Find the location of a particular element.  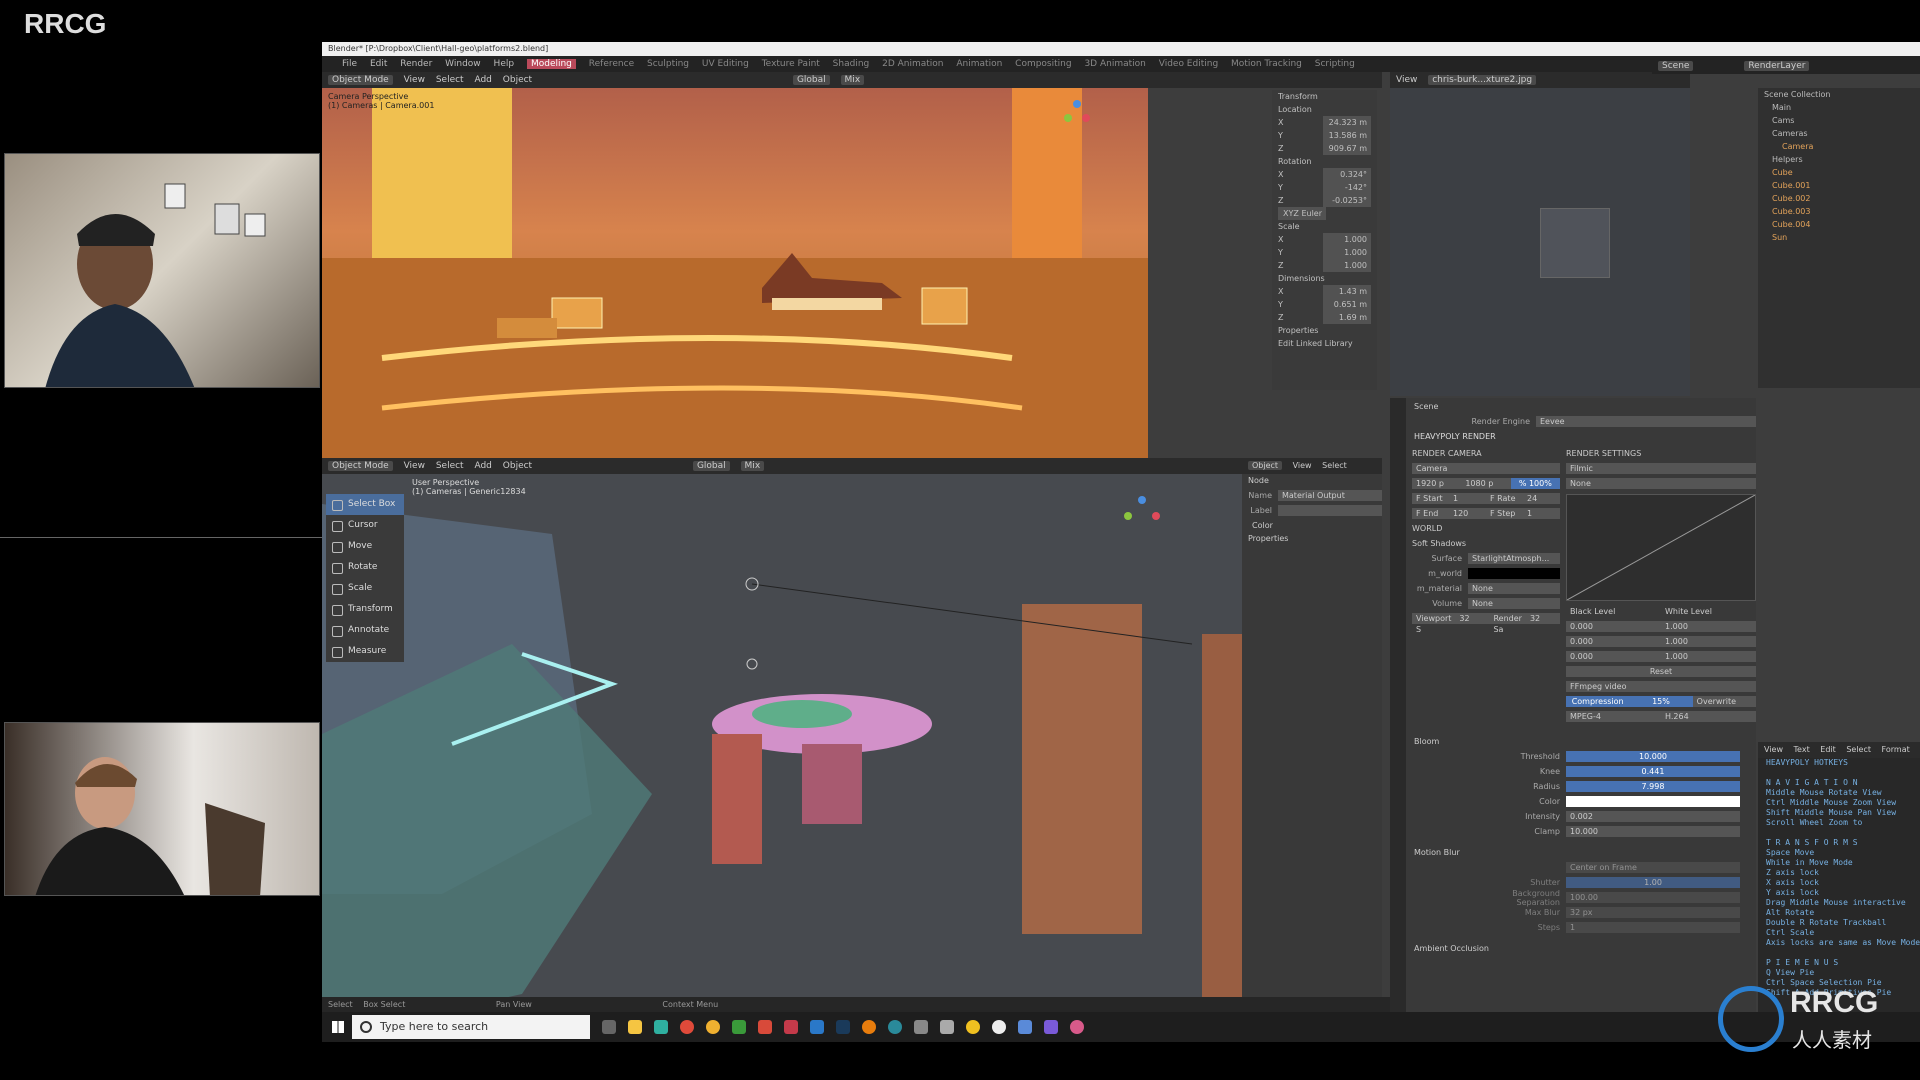

menu-object-2: Object is located at coordinates (517, 466).